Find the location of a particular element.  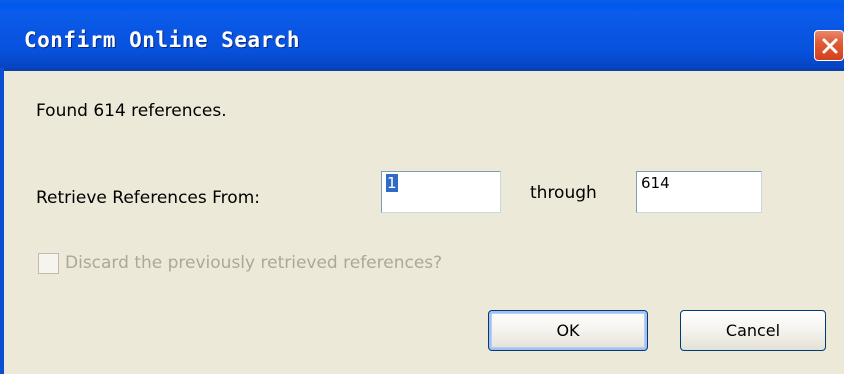

found-message: Found 614 references. is located at coordinates (131, 111).